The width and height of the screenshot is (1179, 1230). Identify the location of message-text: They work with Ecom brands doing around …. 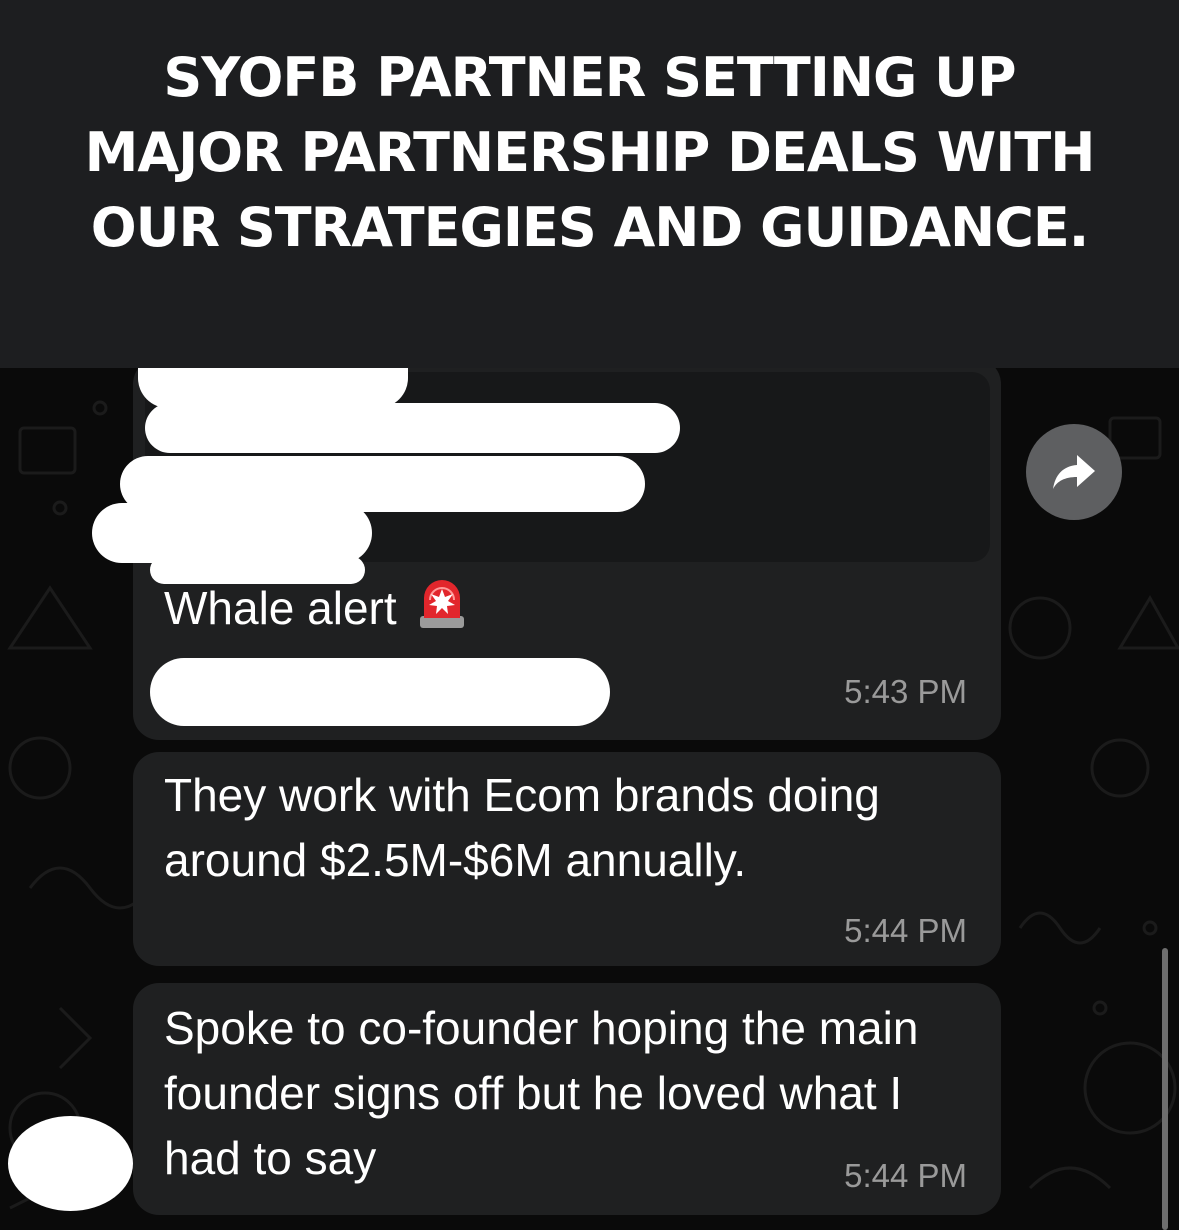
(522, 827).